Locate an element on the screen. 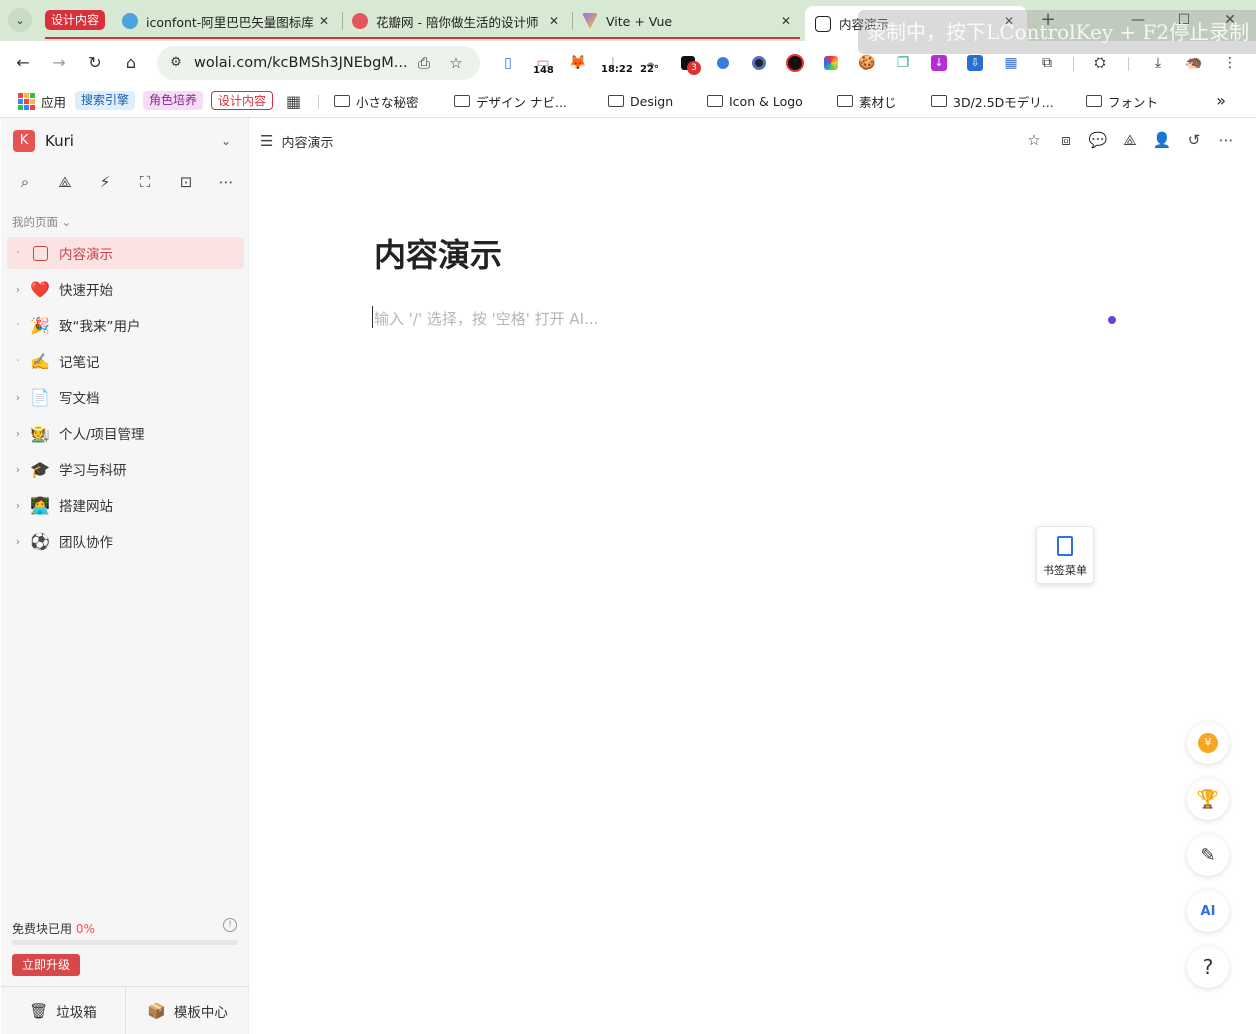  sidebar-item-notes: · ✍️ 记笔记 is located at coordinates (125, 361).